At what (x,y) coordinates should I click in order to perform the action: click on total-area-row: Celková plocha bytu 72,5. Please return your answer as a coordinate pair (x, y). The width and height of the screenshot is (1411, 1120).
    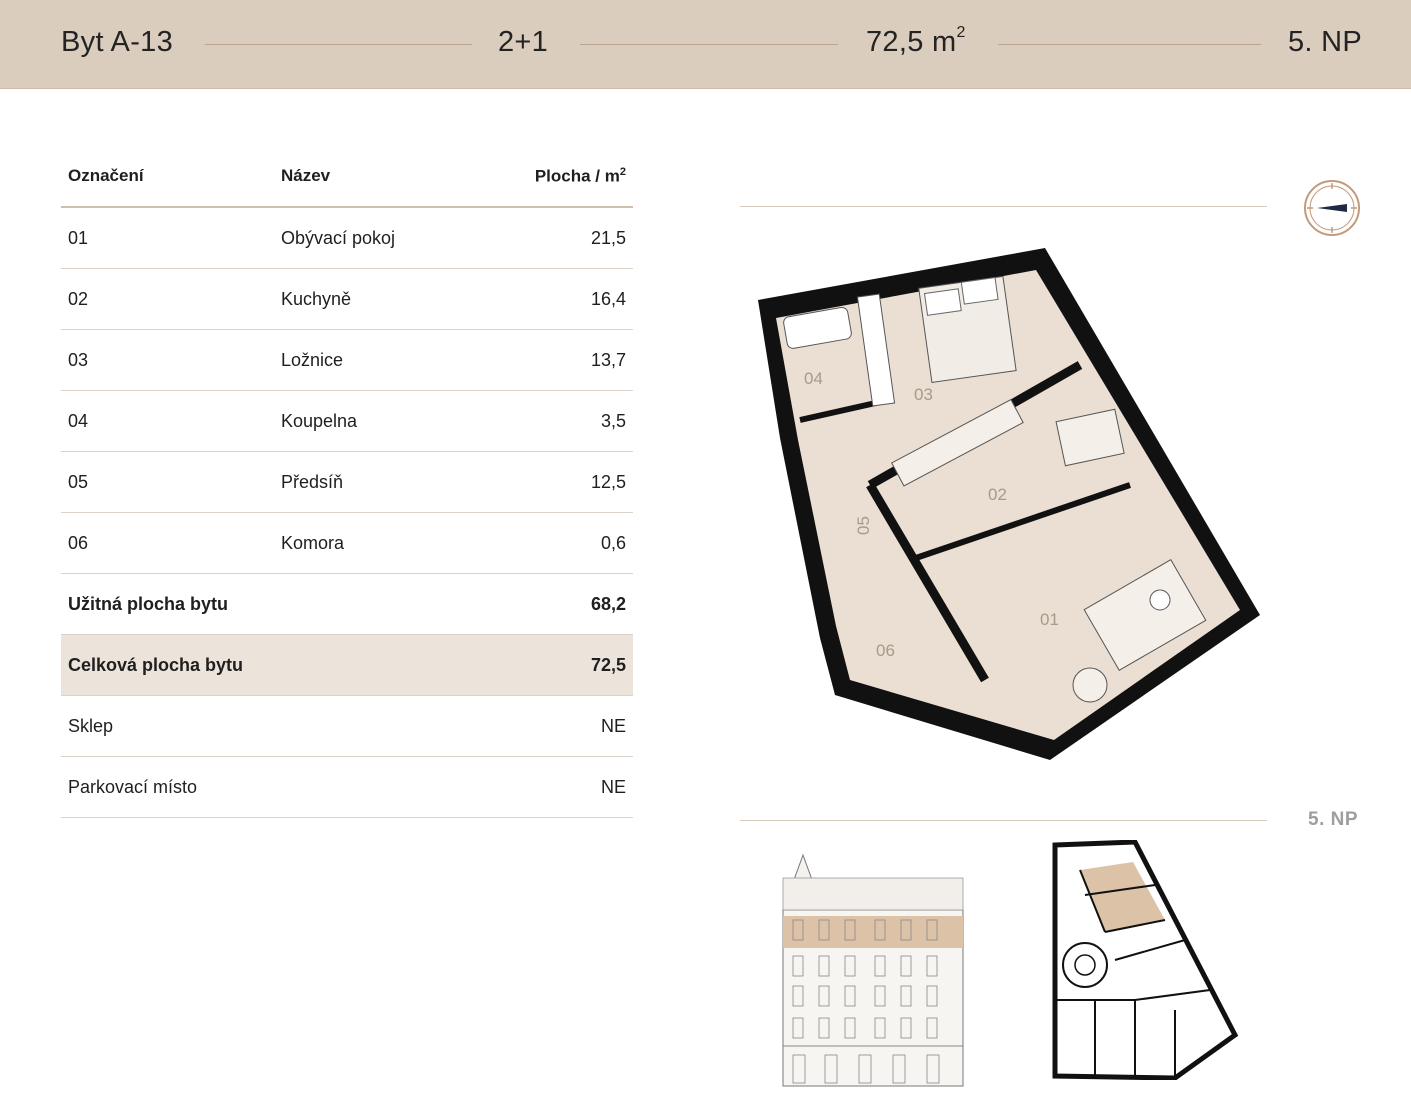
    Looking at the image, I should click on (347, 665).